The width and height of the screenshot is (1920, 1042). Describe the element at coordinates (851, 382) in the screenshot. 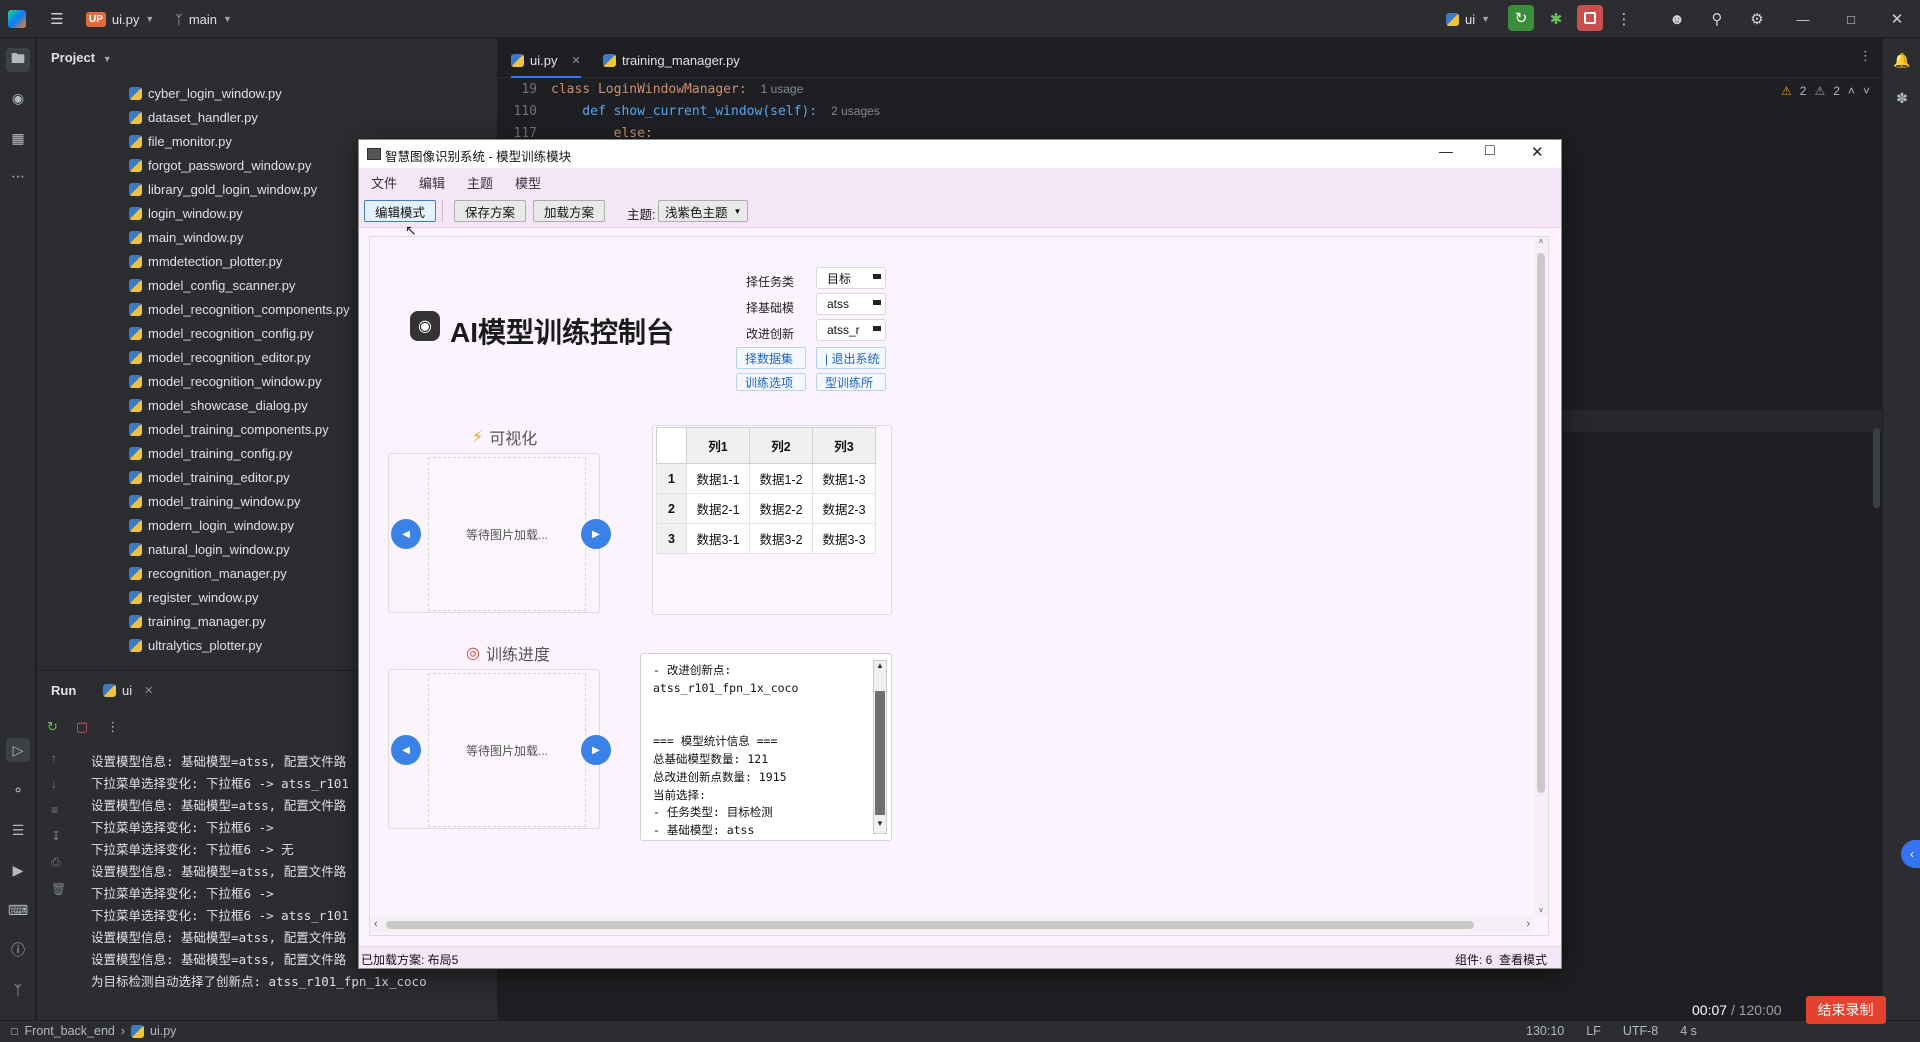

I see `start-training-button: 型训练所` at that location.